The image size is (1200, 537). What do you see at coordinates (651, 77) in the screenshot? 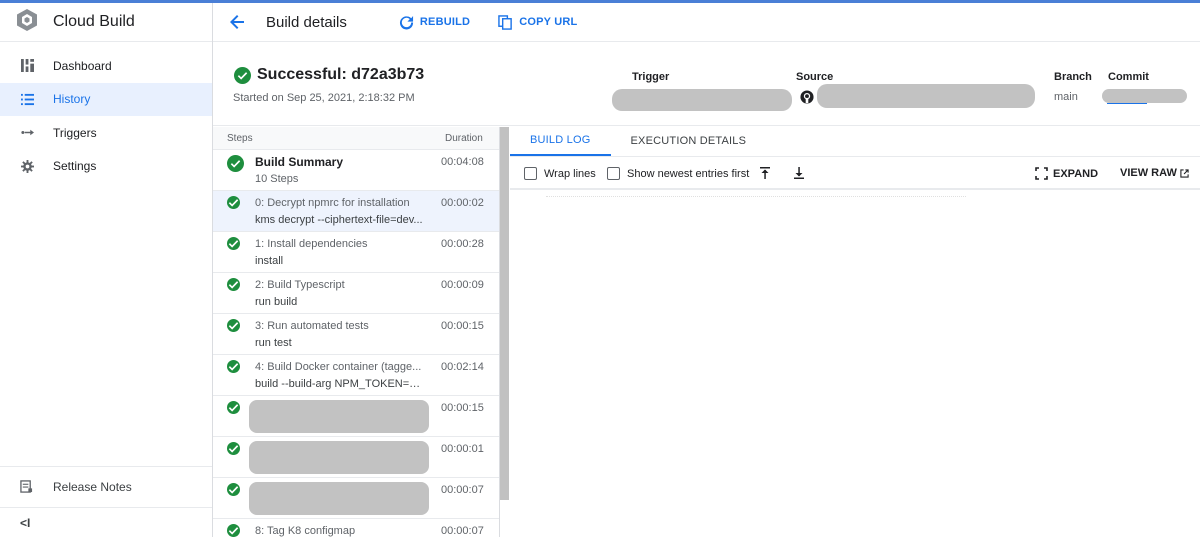
I see `trigger-label: Trigger` at bounding box center [651, 77].